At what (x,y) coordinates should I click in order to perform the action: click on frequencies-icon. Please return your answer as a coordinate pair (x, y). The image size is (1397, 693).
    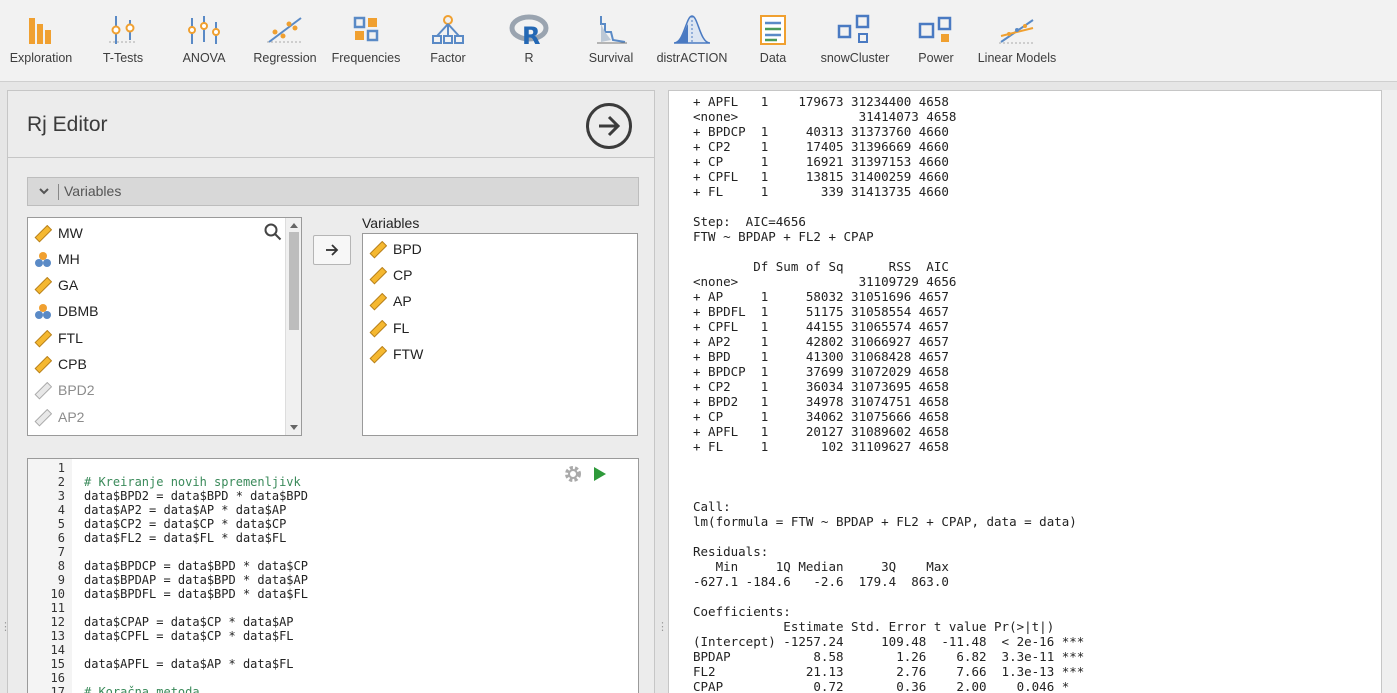
    Looking at the image, I should click on (366, 29).